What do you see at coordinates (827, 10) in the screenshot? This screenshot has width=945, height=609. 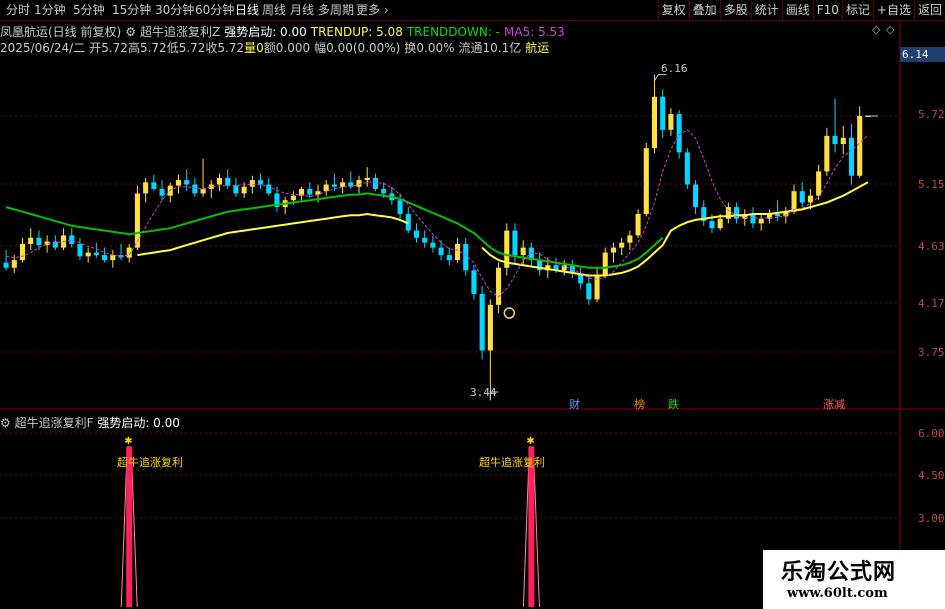 I see `f10-button: F10` at bounding box center [827, 10].